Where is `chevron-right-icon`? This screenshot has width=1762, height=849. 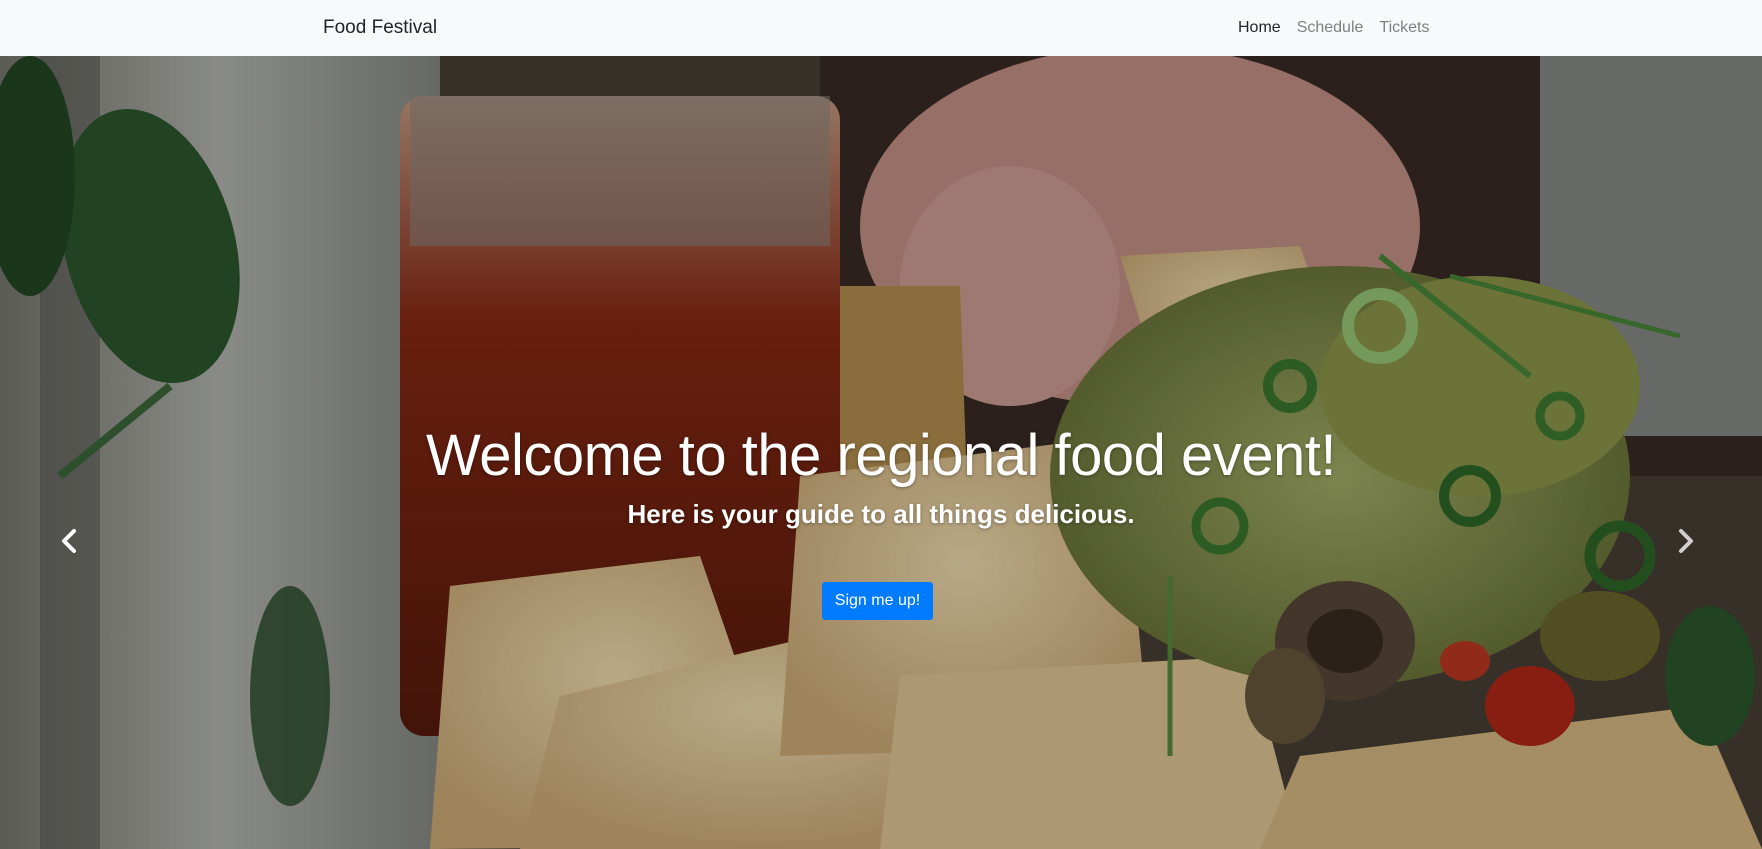 chevron-right-icon is located at coordinates (1686, 541).